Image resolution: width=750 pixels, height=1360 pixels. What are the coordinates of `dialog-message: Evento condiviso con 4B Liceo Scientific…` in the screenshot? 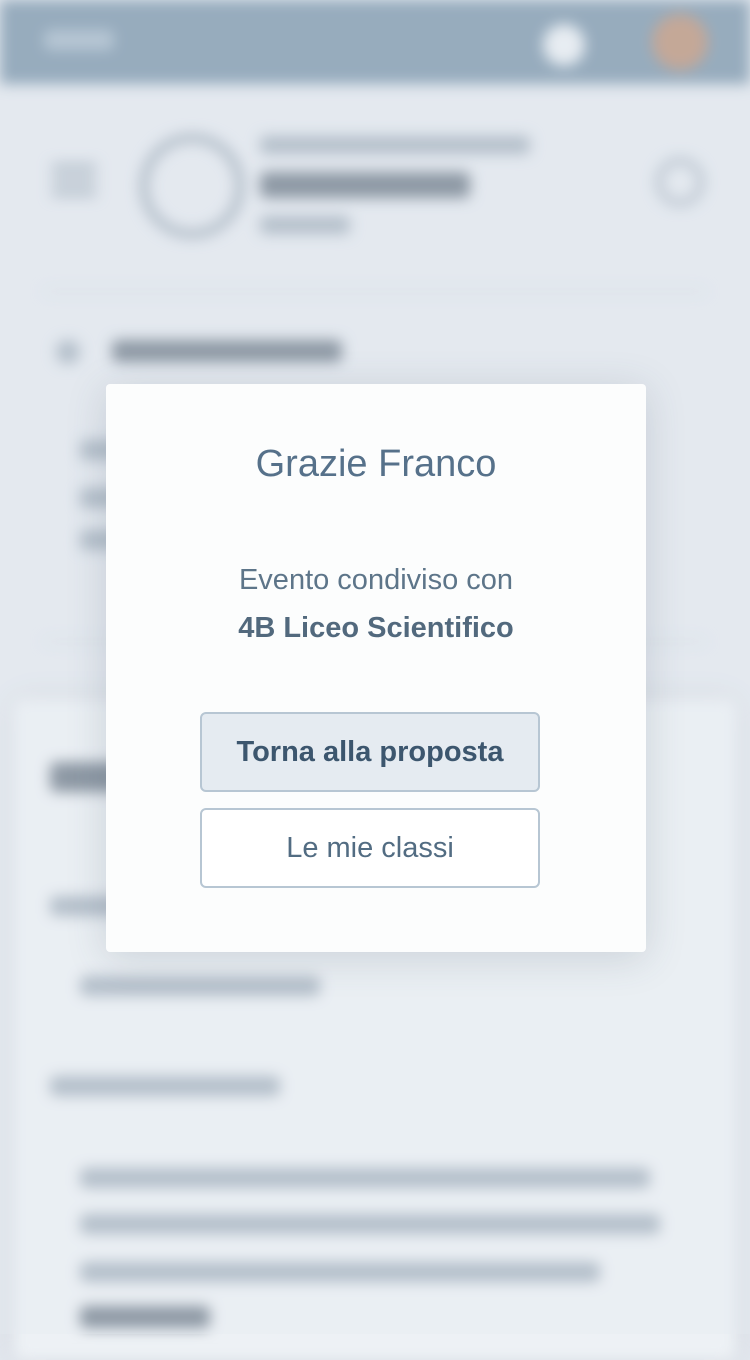 It's located at (376, 604).